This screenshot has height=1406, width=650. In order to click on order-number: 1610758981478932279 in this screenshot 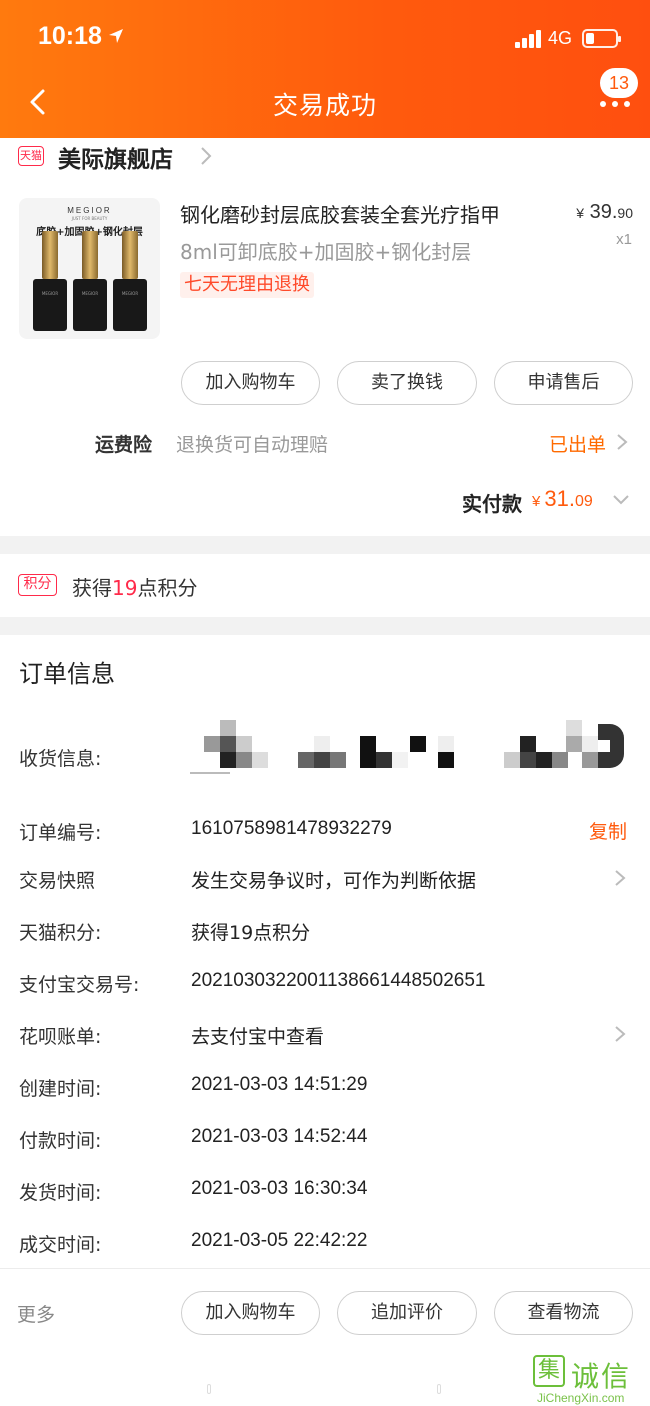, I will do `click(291, 828)`.